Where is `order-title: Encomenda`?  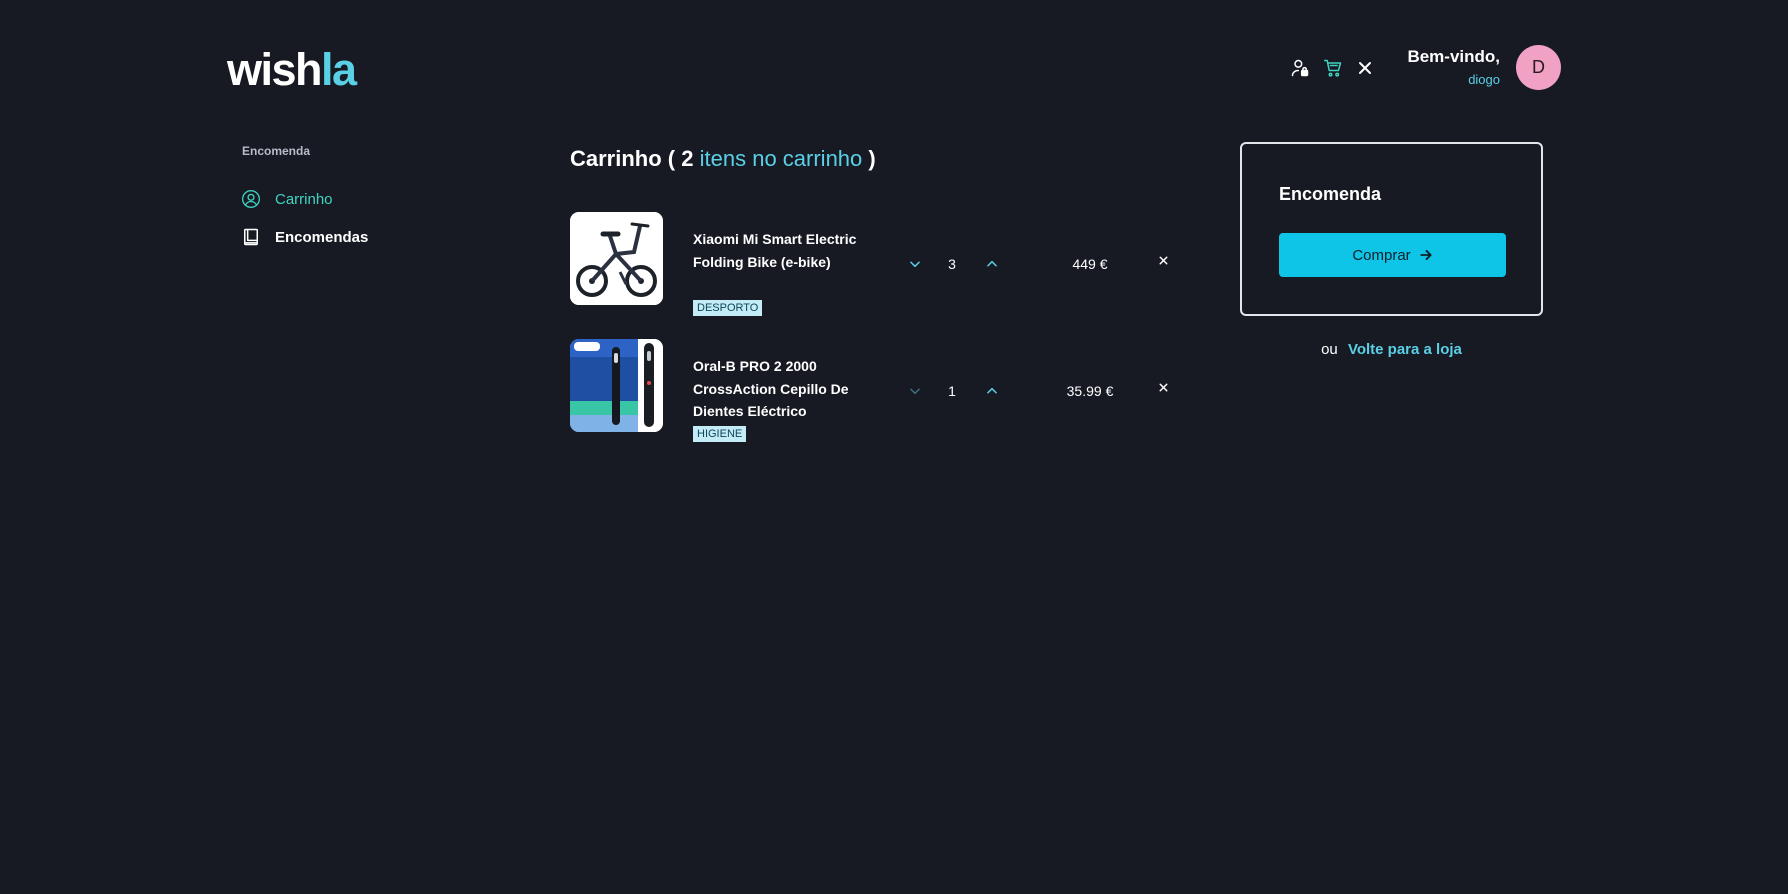 order-title: Encomenda is located at coordinates (1330, 194).